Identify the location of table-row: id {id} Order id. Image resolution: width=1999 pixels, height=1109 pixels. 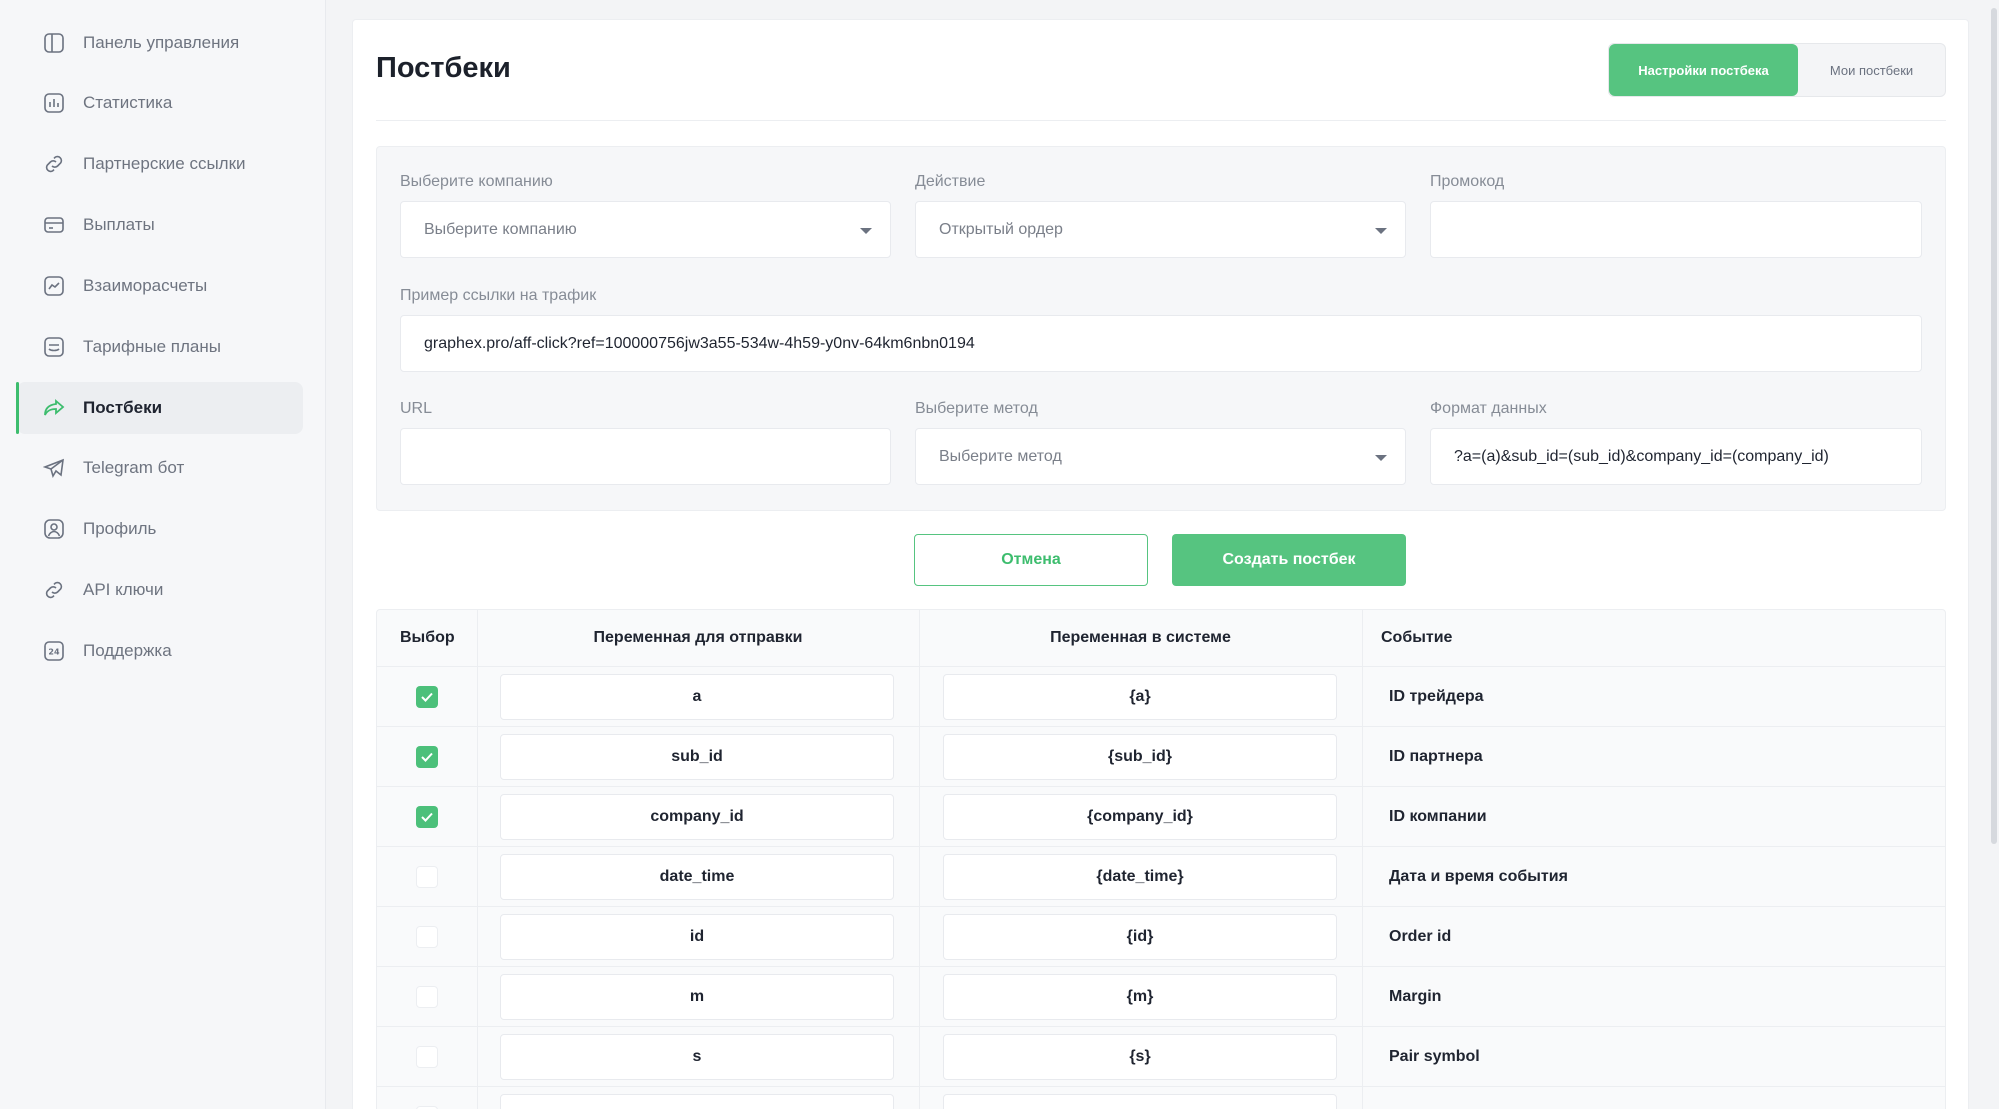
(1161, 936).